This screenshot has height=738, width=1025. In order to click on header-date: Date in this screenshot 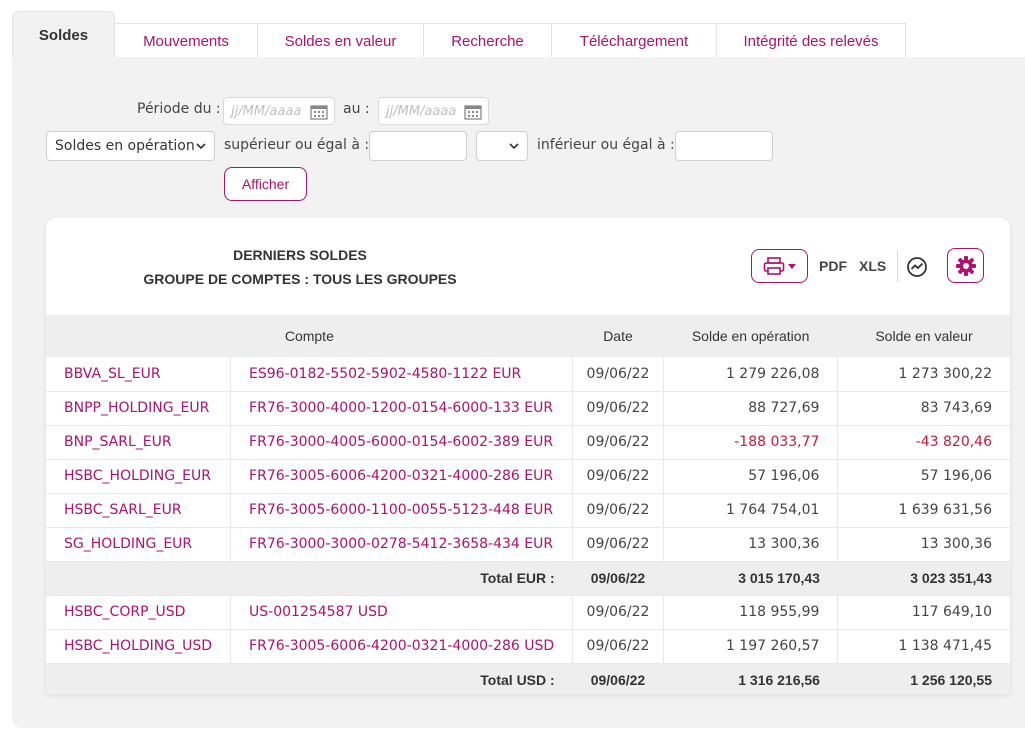, I will do `click(618, 336)`.